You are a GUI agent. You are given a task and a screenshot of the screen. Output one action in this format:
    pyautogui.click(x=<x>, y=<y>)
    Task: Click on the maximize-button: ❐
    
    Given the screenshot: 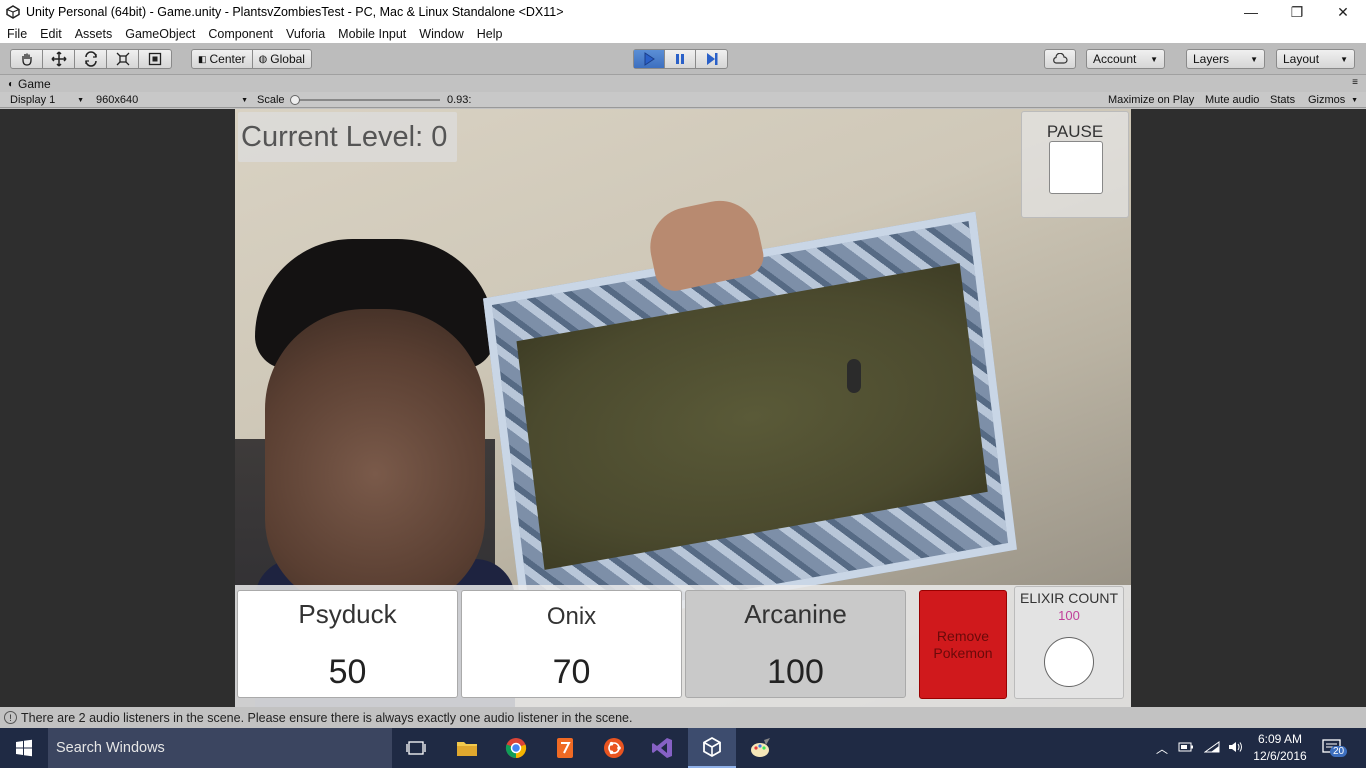 What is the action you would take?
    pyautogui.click(x=1297, y=12)
    